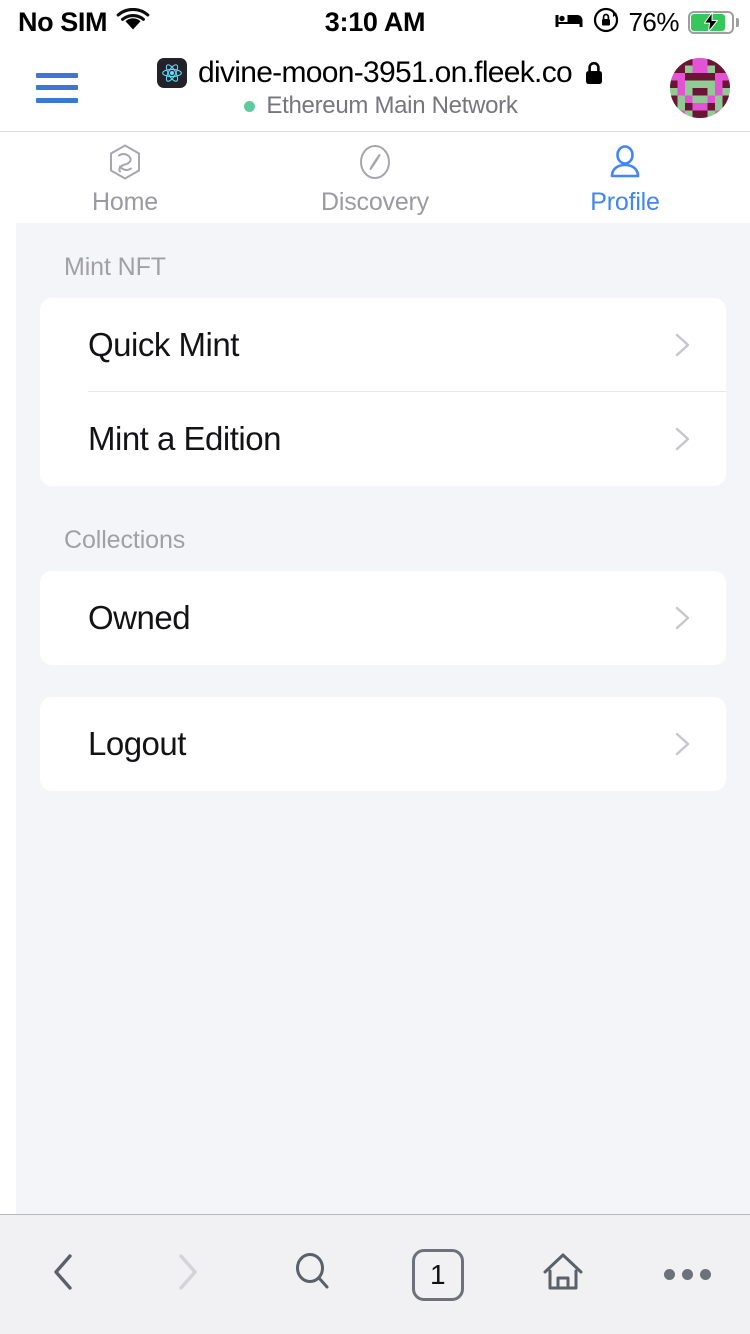 Image resolution: width=750 pixels, height=1334 pixels. I want to click on magnifier-icon, so click(313, 1274).